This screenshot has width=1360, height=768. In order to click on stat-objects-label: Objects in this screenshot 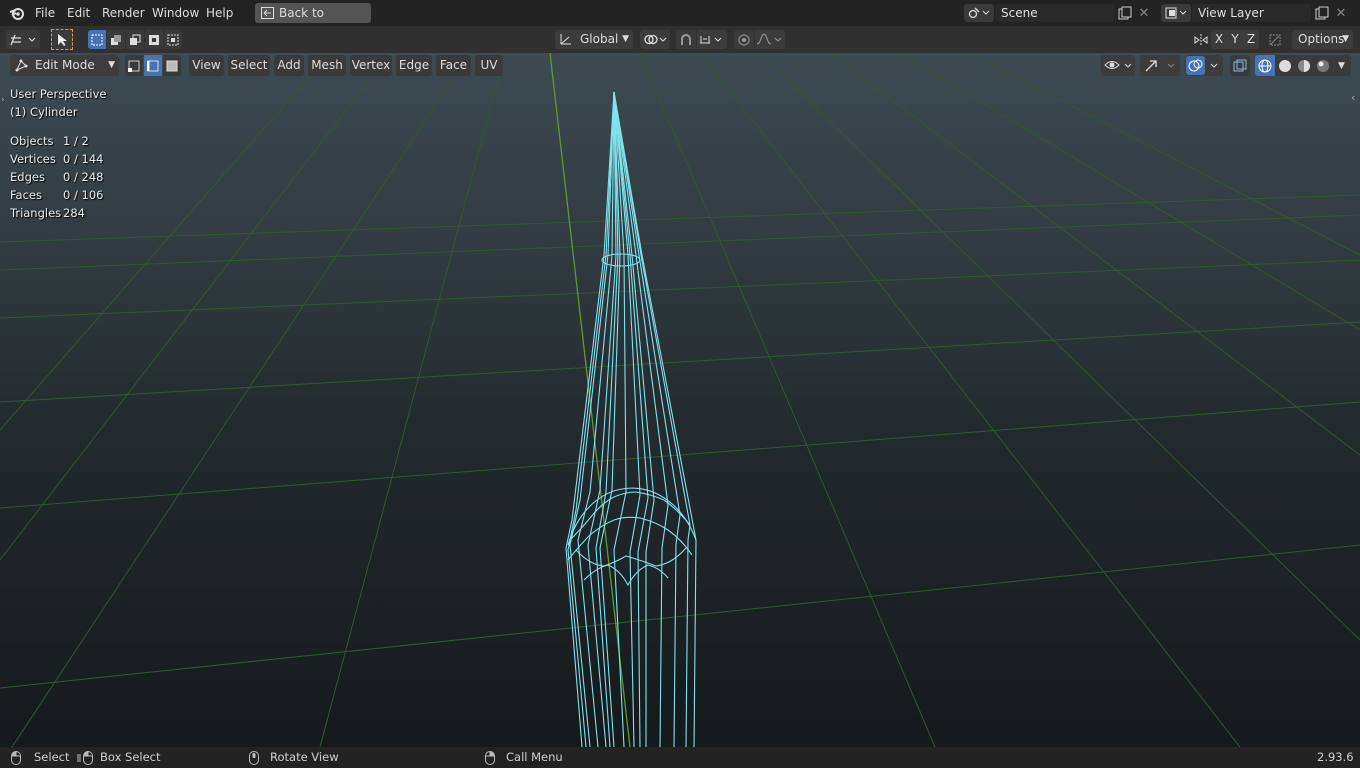, I will do `click(32, 141)`.